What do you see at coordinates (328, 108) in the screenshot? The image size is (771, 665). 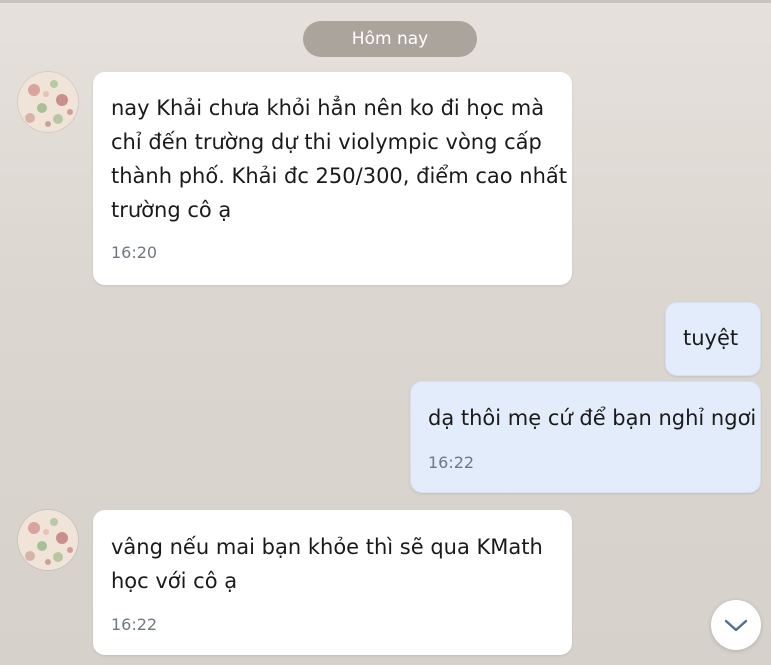 I see `message-line: nay Khải chưa khỏi hẳn nên ko đi học mà` at bounding box center [328, 108].